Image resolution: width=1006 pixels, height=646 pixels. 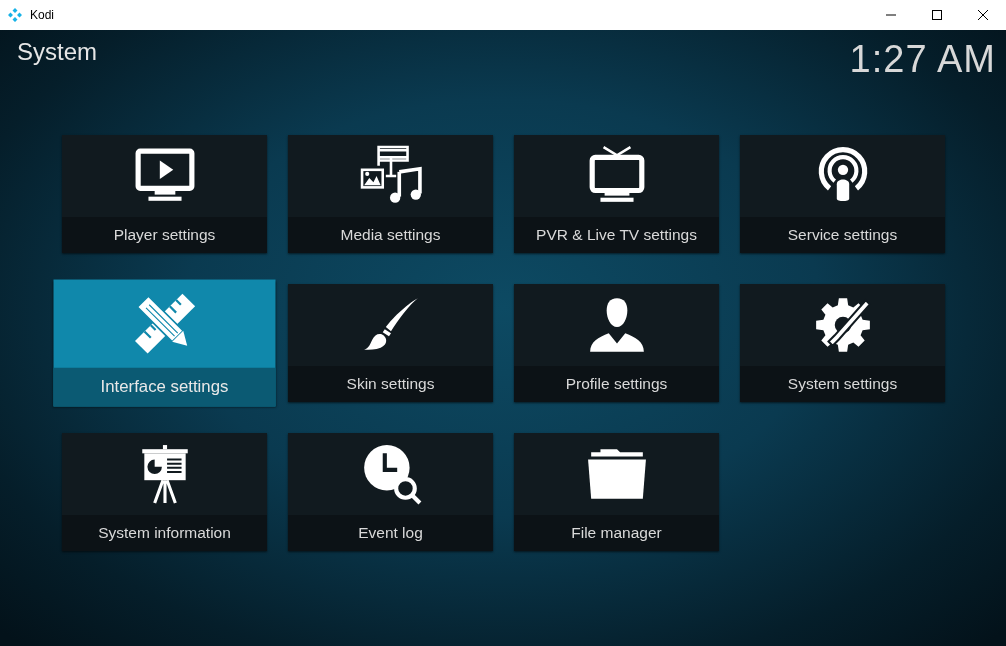 What do you see at coordinates (922, 59) in the screenshot?
I see `clock: 1:27 AM` at bounding box center [922, 59].